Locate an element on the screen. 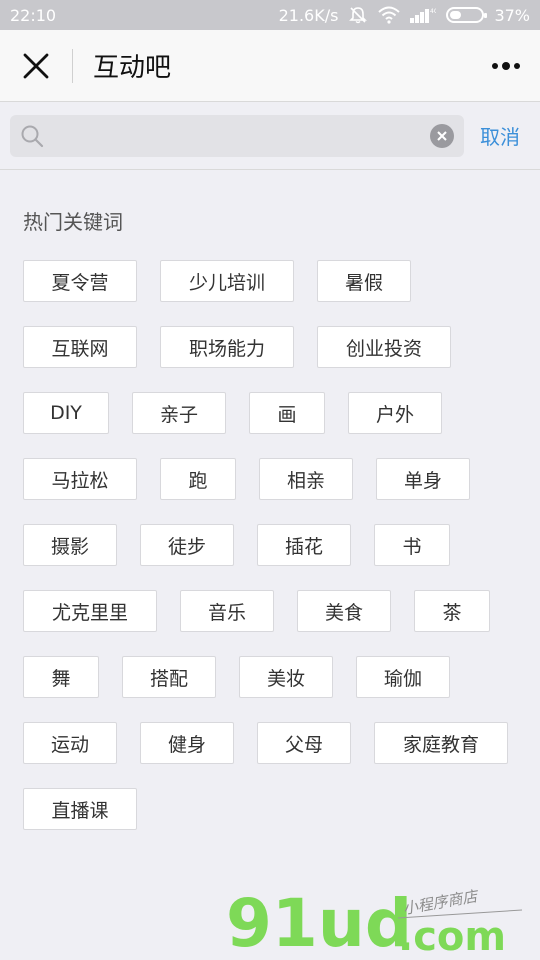  keyword-tag: 互联网 is located at coordinates (80, 347).